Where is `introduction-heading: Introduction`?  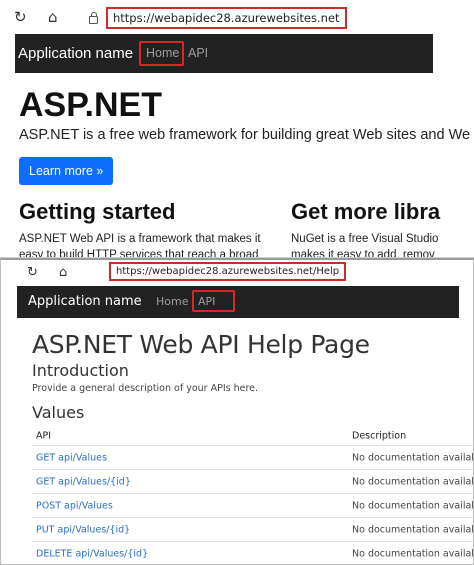
introduction-heading: Introduction is located at coordinates (80, 370).